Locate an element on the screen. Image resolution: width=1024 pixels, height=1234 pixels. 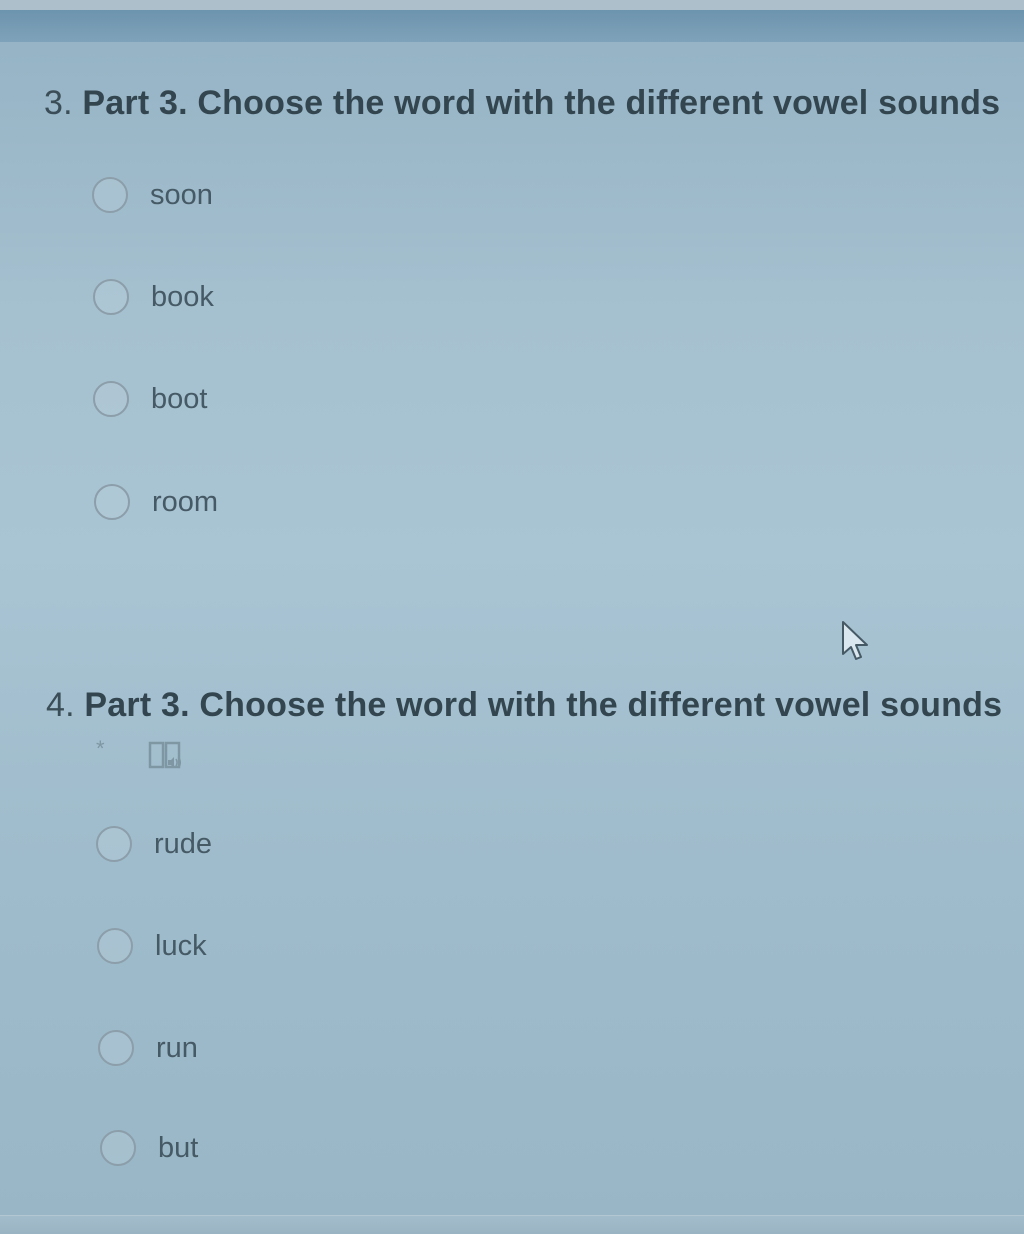
option-label: book is located at coordinates (182, 296).